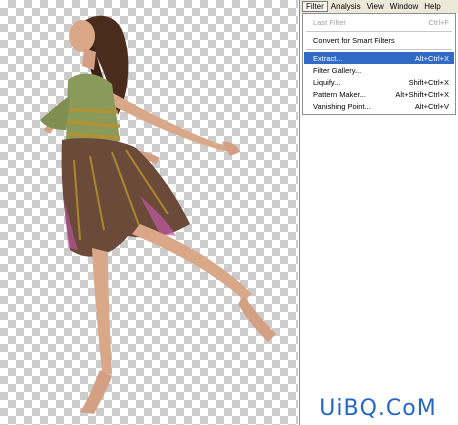  I want to click on menu-item-label: Convert for Smart Filters, so click(354, 40).